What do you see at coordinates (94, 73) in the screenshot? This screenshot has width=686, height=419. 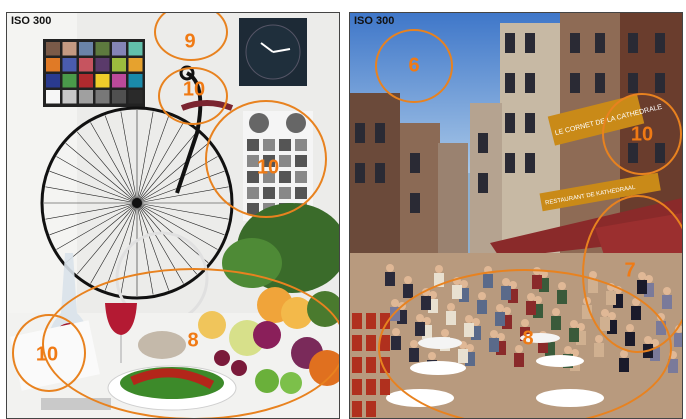 I see `color-checker-chart` at bounding box center [94, 73].